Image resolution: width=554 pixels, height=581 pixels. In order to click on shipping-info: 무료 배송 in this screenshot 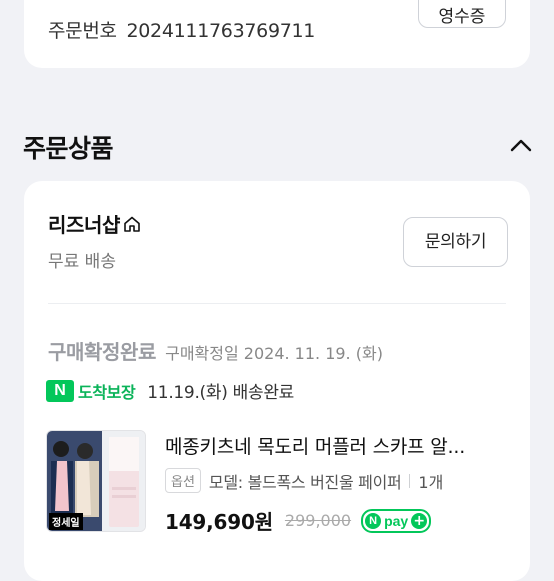, I will do `click(82, 262)`.